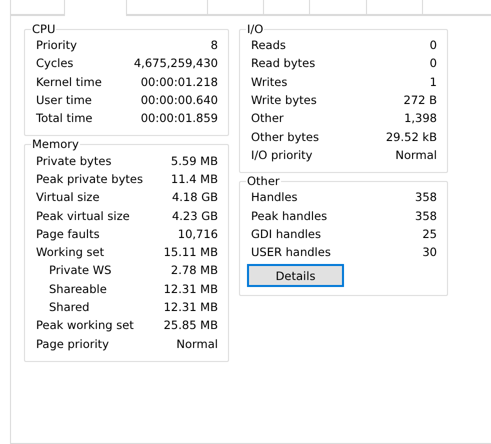 This screenshot has height=444, width=491. I want to click on group-title: Memory, so click(55, 144).